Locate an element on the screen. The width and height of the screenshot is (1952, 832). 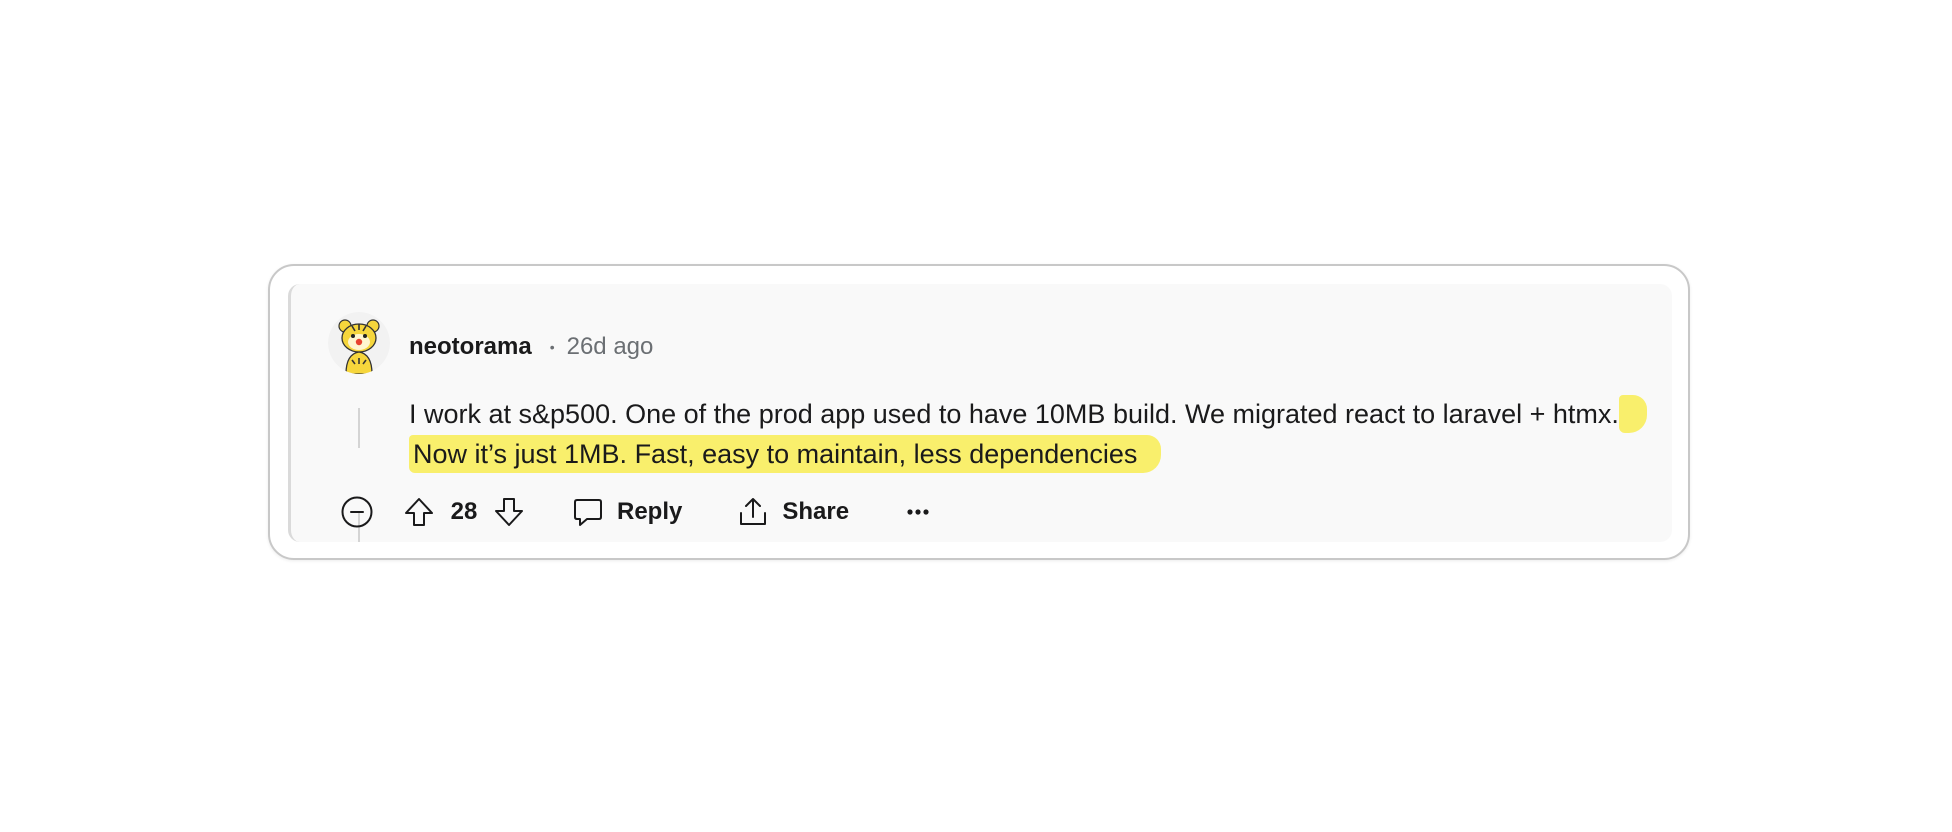
speech-bubble-icon is located at coordinates (588, 512).